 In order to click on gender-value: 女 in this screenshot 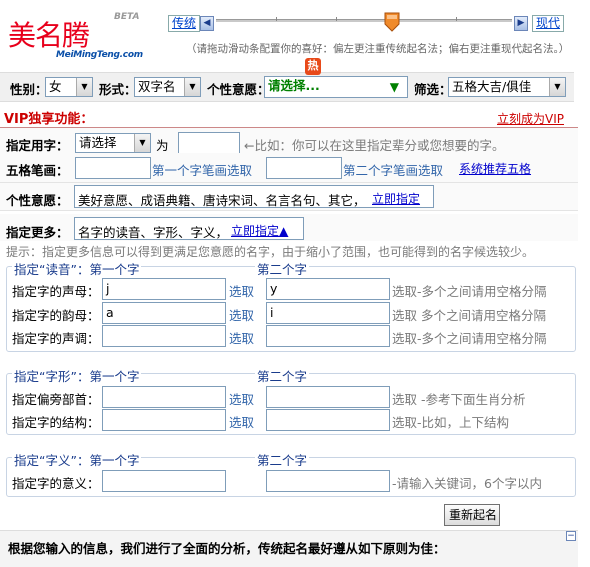, I will do `click(55, 86)`.